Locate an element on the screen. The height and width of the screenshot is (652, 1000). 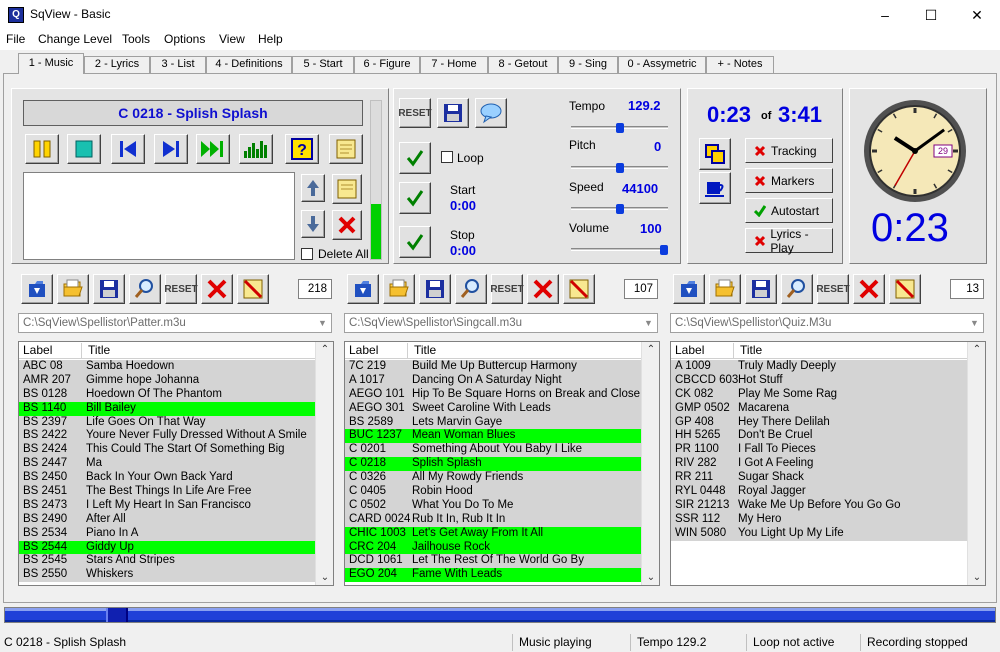
tab-definitions: 4 - Definitions is located at coordinates (249, 64).